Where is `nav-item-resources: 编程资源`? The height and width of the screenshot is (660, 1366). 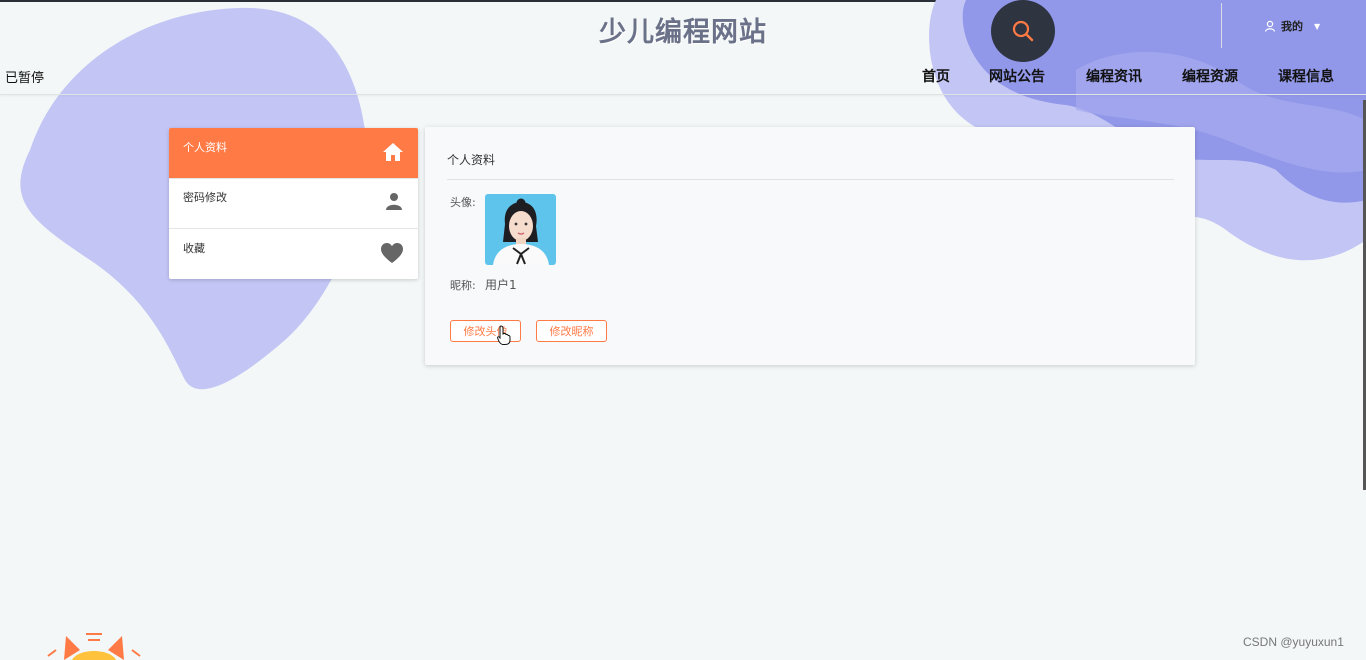
nav-item-resources: 编程资源 is located at coordinates (1210, 76).